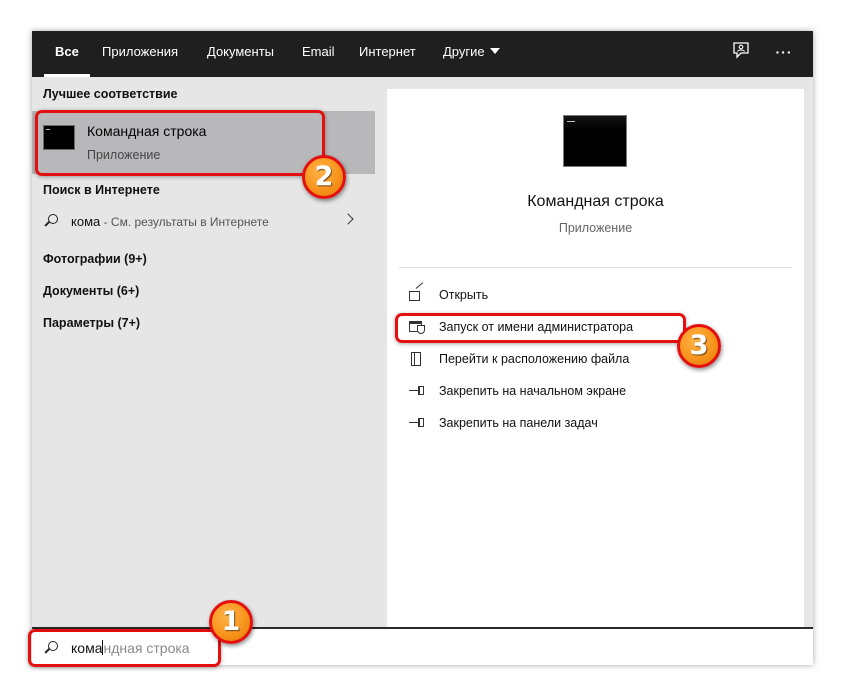  Describe the element at coordinates (387, 54) in the screenshot. I see `tab-web: Интернет` at that location.